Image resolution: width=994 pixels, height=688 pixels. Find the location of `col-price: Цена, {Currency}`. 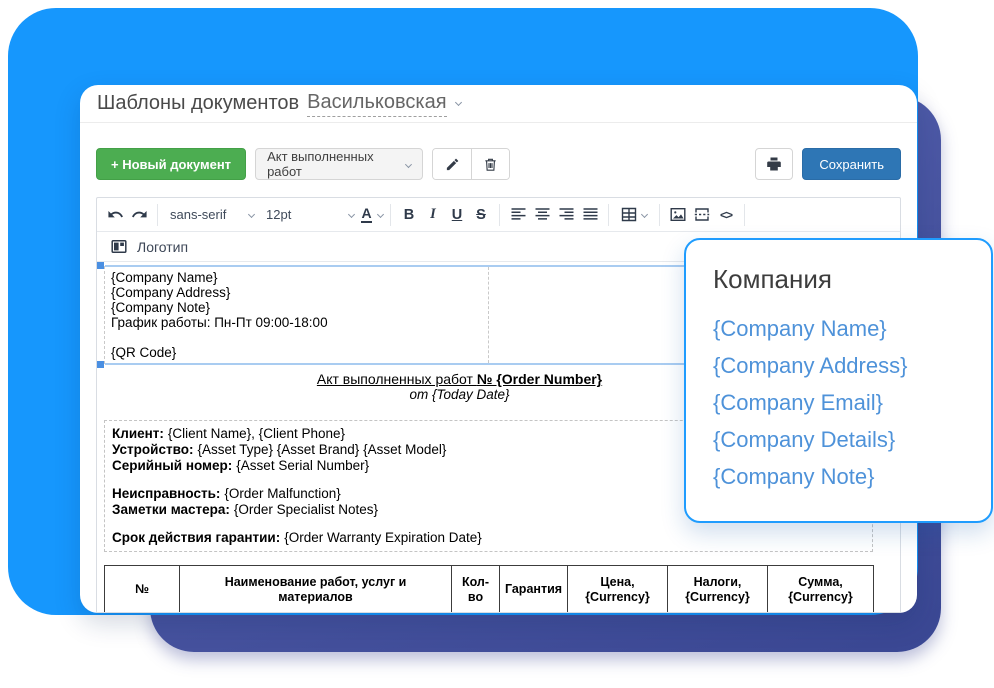

col-price: Цена, {Currency} is located at coordinates (617, 588).